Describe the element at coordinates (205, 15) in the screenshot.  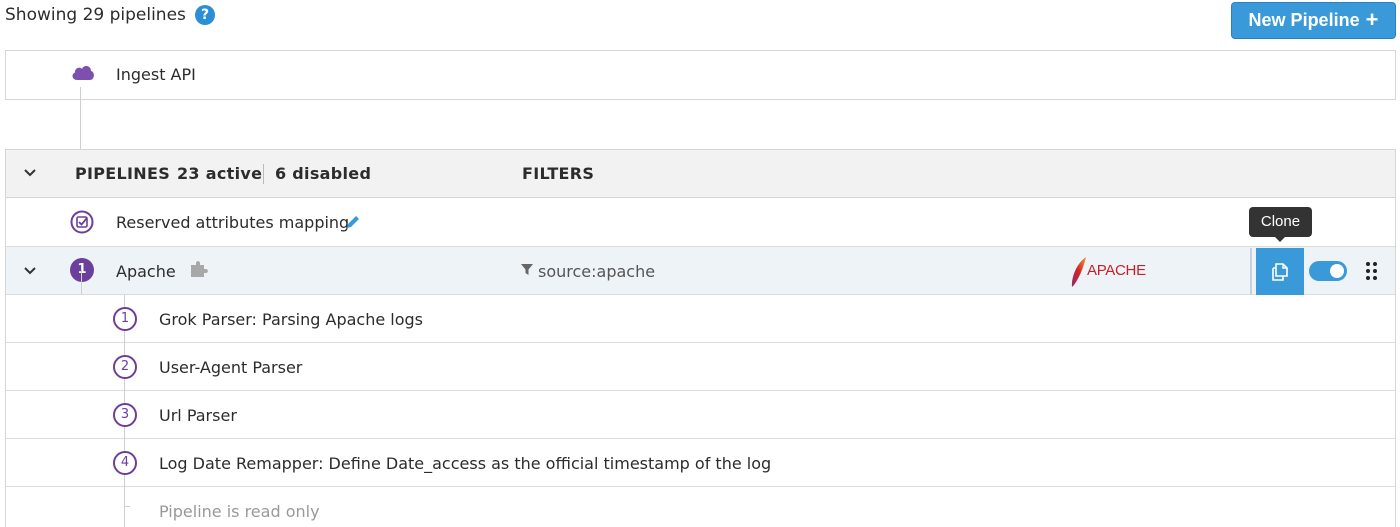
I see `help-icon: ?` at that location.